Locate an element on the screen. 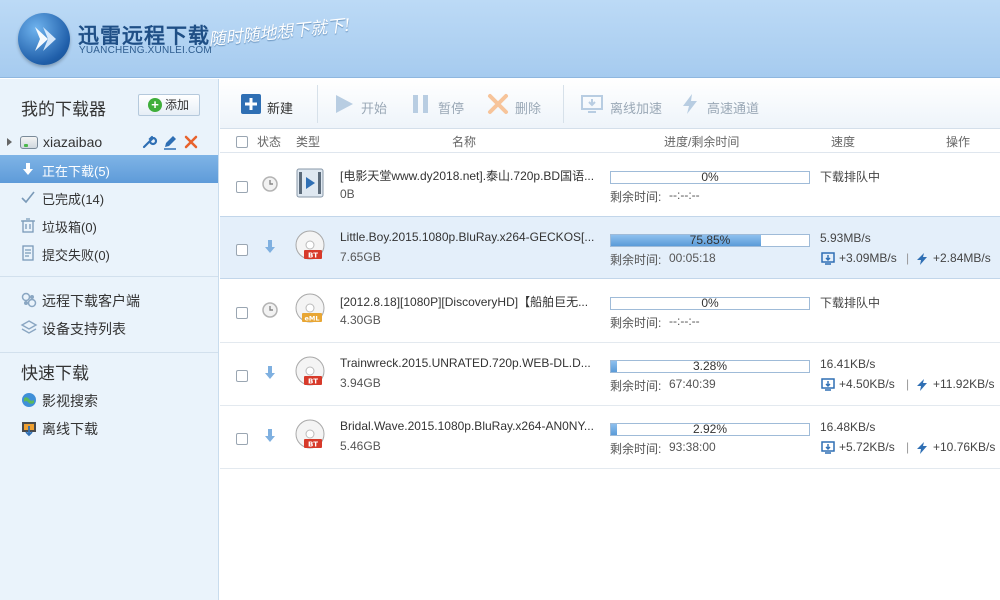  menu-trash: 垃圾箱(0) is located at coordinates (109, 225).